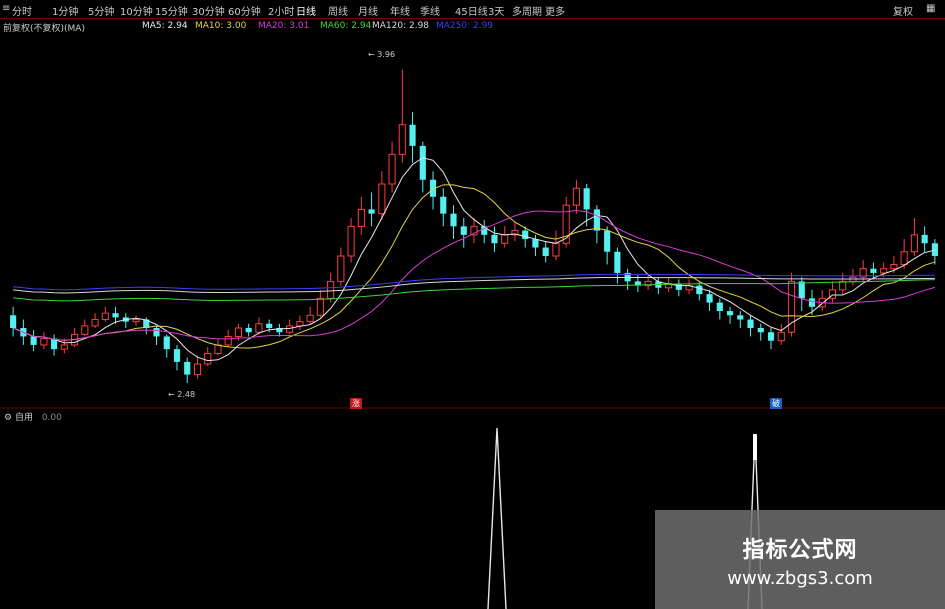 The width and height of the screenshot is (945, 609). I want to click on period-tab-9: 周线, so click(338, 10).